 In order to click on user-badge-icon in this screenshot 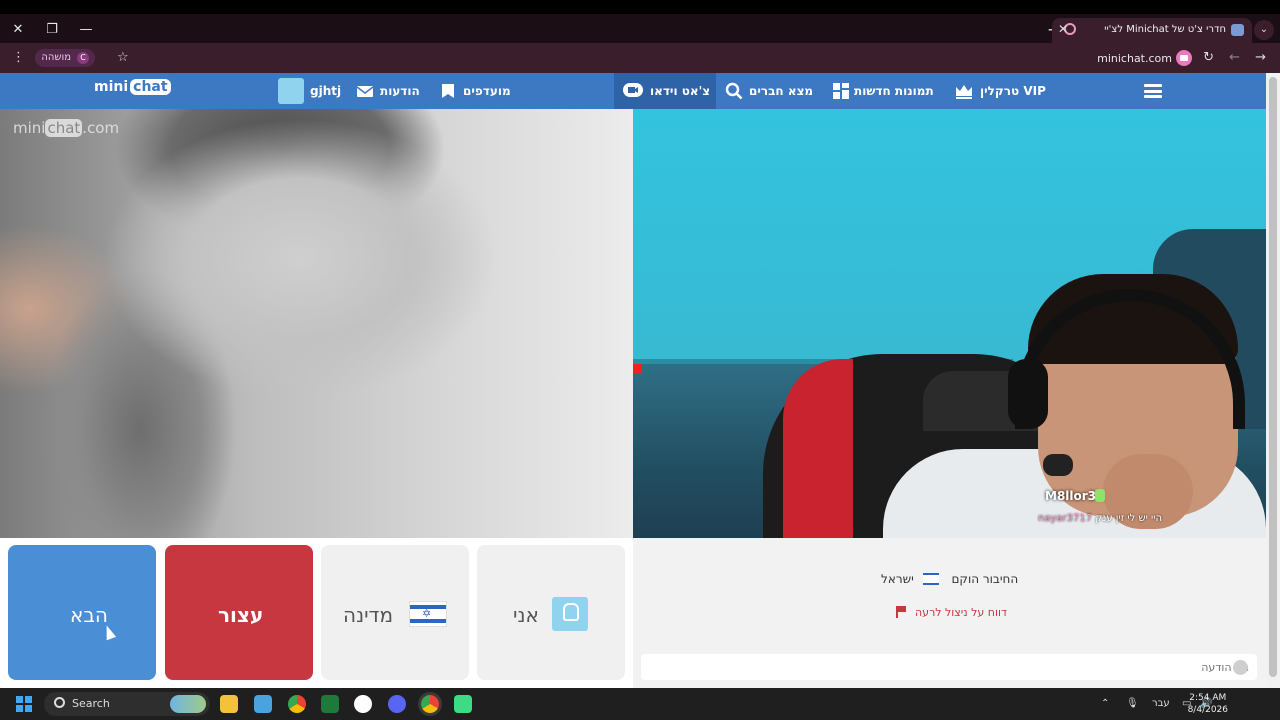, I will do `click(1100, 495)`.